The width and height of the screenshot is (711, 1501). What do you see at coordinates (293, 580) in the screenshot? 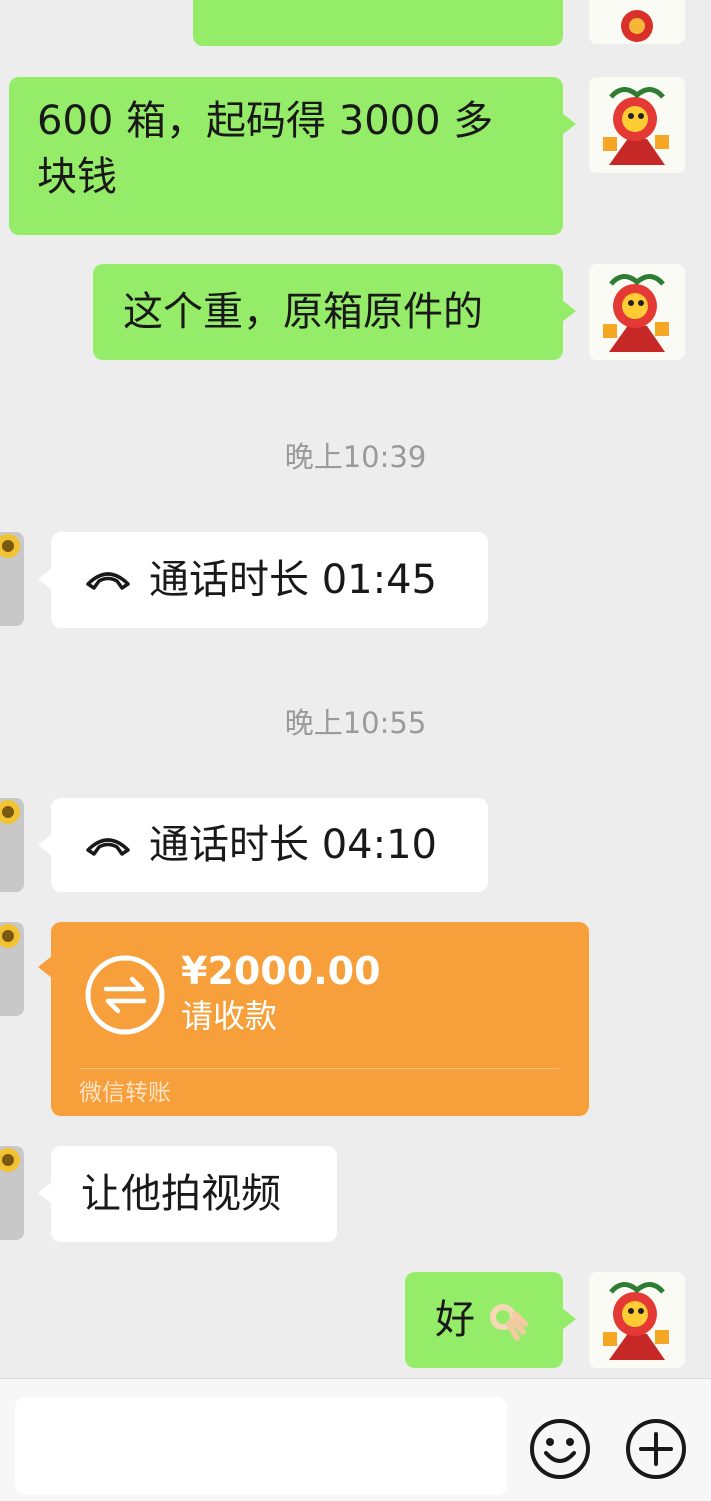
I see `call-duration-text: 通话时长 01:45` at bounding box center [293, 580].